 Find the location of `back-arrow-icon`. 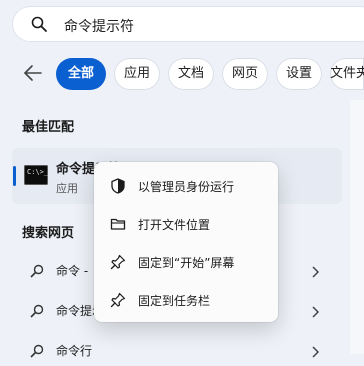

back-arrow-icon is located at coordinates (33, 73).